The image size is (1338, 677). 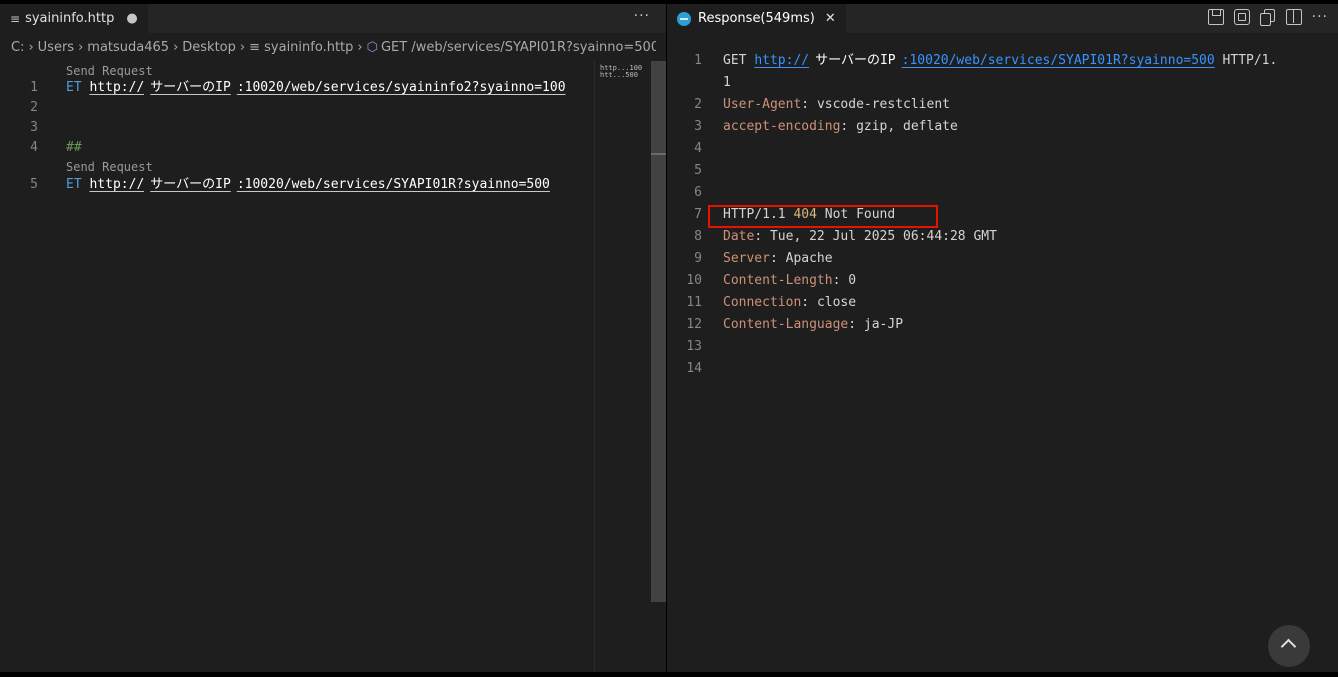 I want to click on response-tab-label: Response(549ms), so click(x=756, y=18).